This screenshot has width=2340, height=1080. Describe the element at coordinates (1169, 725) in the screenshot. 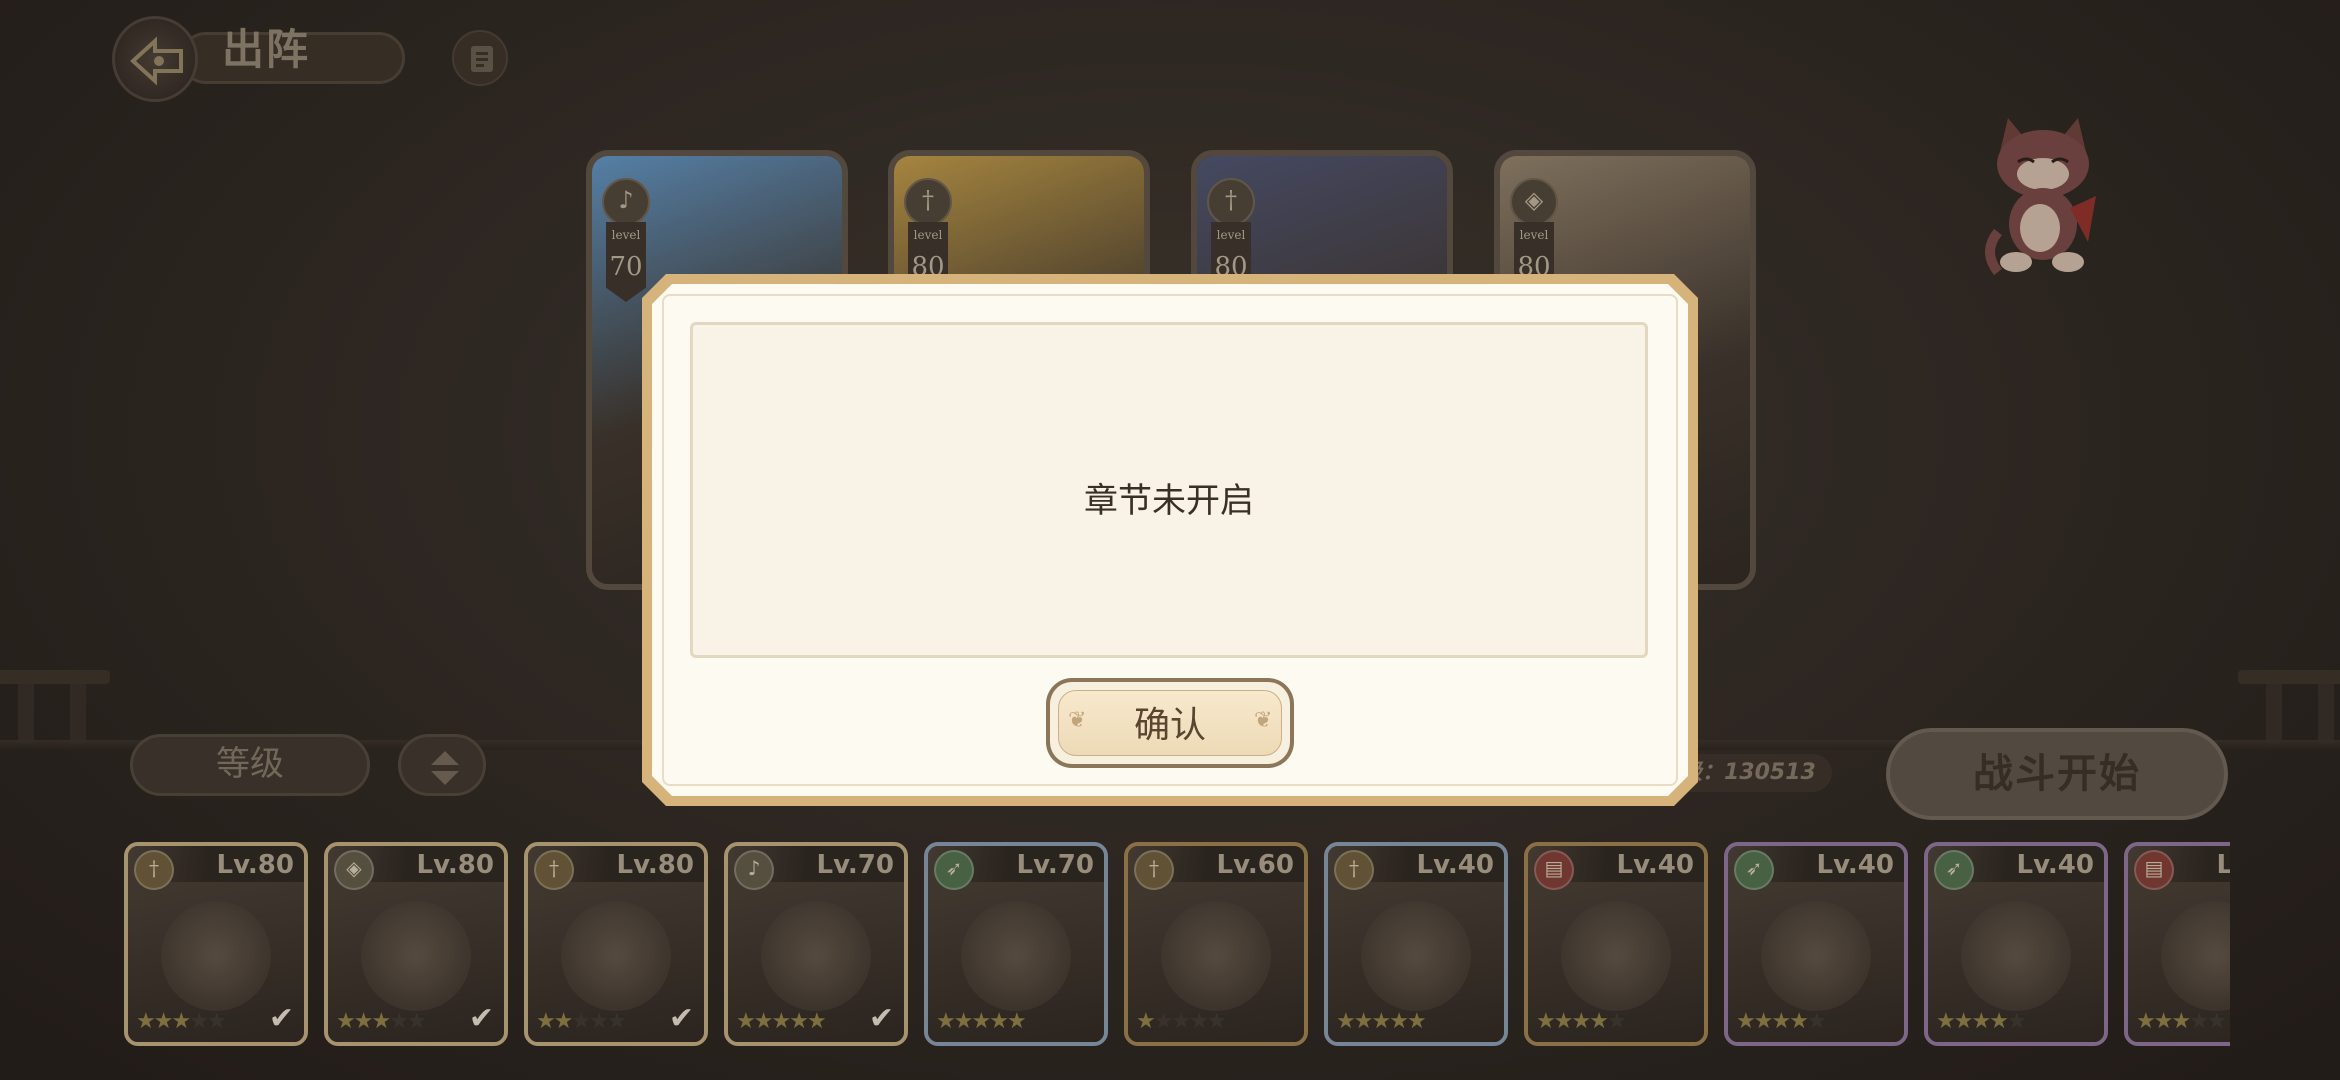

I see `confirm-button-label: 确认` at that location.